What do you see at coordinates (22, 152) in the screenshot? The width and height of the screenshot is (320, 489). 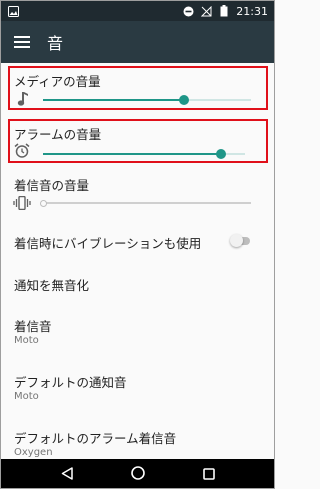 I see `alarm-clock-icon` at bounding box center [22, 152].